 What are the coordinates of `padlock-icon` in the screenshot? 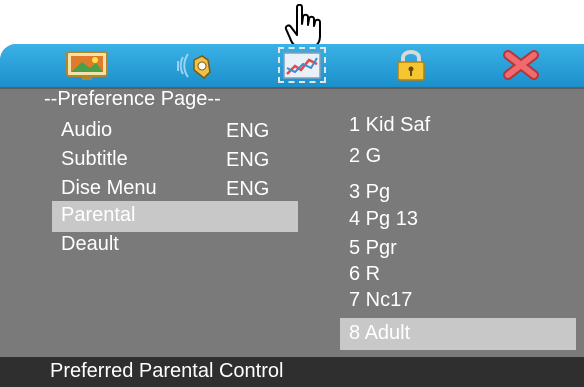 It's located at (411, 65).